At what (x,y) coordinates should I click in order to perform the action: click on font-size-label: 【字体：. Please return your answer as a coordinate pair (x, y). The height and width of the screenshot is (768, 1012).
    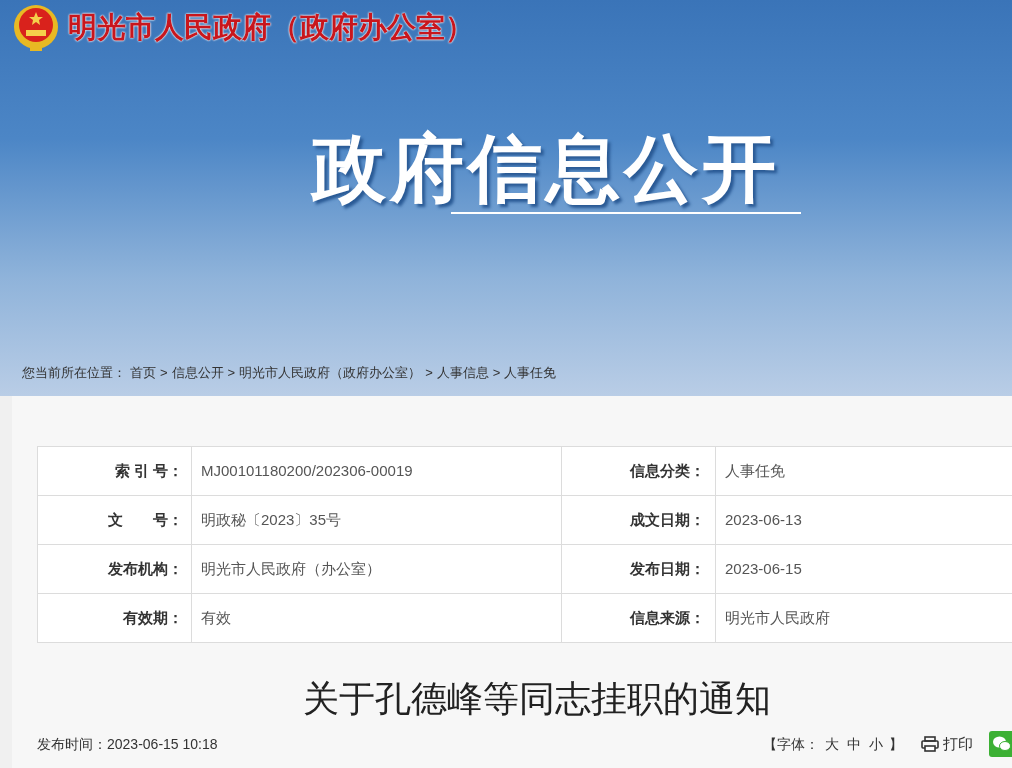
    Looking at the image, I should click on (791, 744).